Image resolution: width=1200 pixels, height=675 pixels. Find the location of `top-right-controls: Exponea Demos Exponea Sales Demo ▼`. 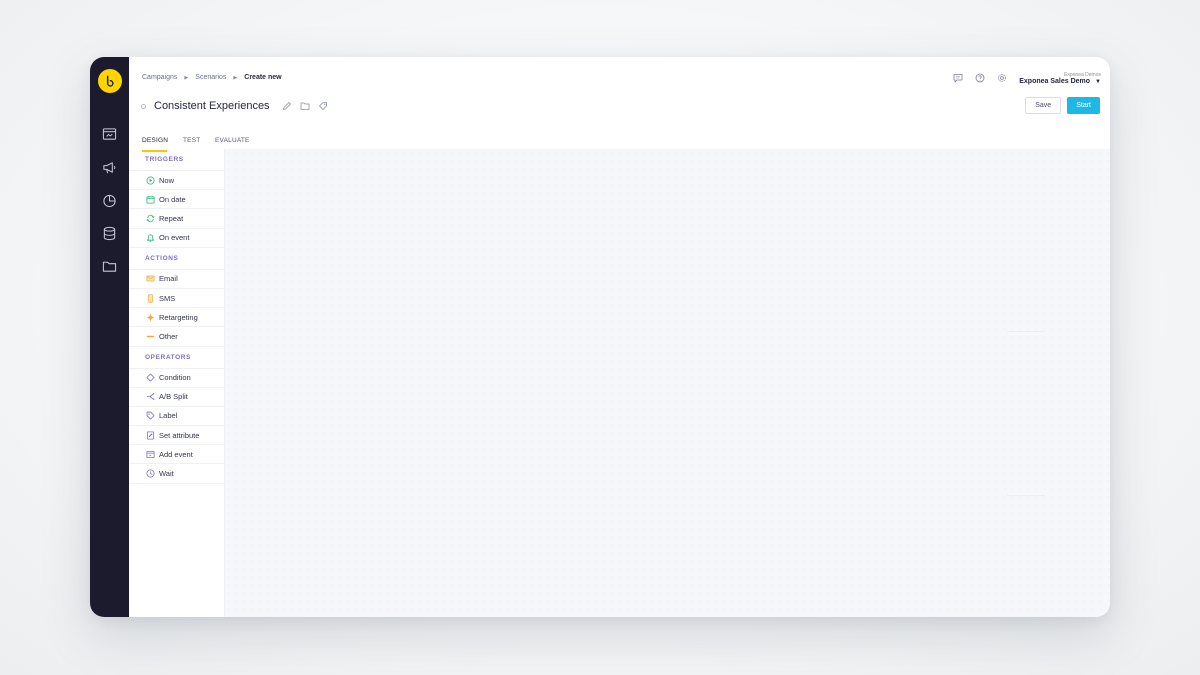

top-right-controls: Exponea Demos Exponea Sales Demo ▼ is located at coordinates (1022, 78).